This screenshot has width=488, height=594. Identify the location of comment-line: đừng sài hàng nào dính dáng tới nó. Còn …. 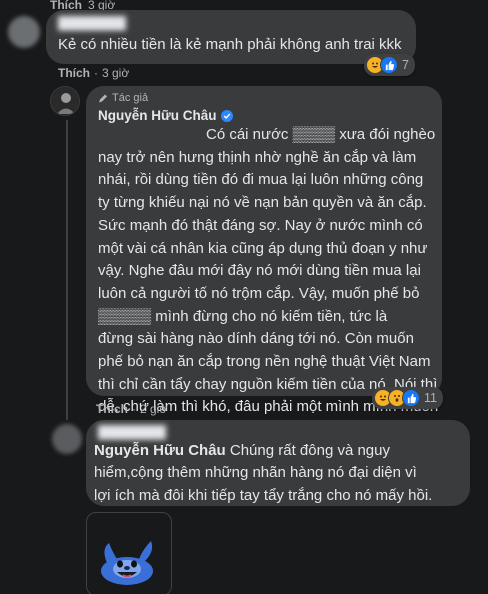
(256, 339).